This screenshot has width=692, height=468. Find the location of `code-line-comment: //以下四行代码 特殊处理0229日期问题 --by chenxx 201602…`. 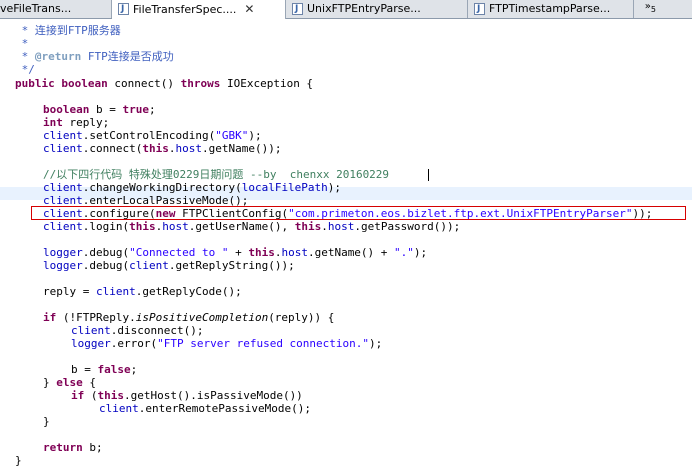

code-line-comment: //以下四行代码 特殊处理0229日期问题 --by chenxx 201602… is located at coordinates (216, 174).